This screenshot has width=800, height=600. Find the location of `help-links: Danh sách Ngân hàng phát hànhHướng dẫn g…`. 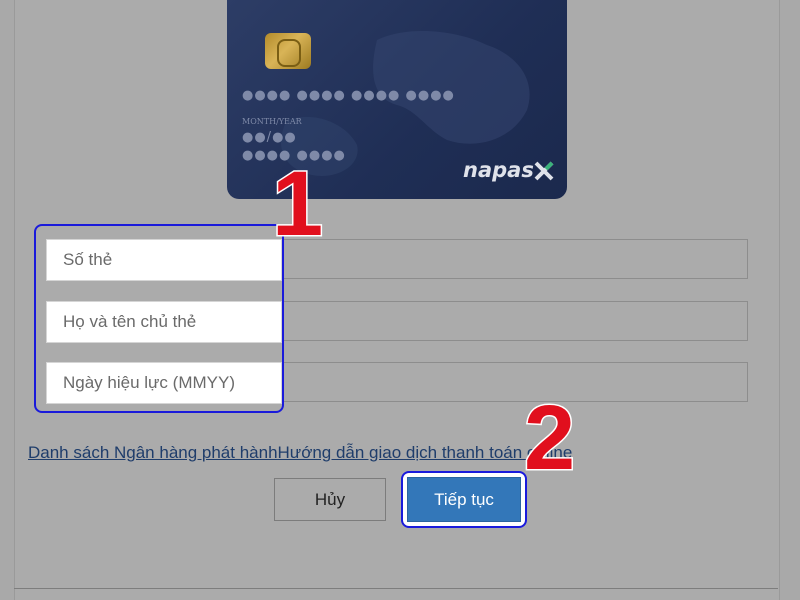

help-links: Danh sách Ngân hàng phát hànhHướng dẫn g… is located at coordinates (300, 453).